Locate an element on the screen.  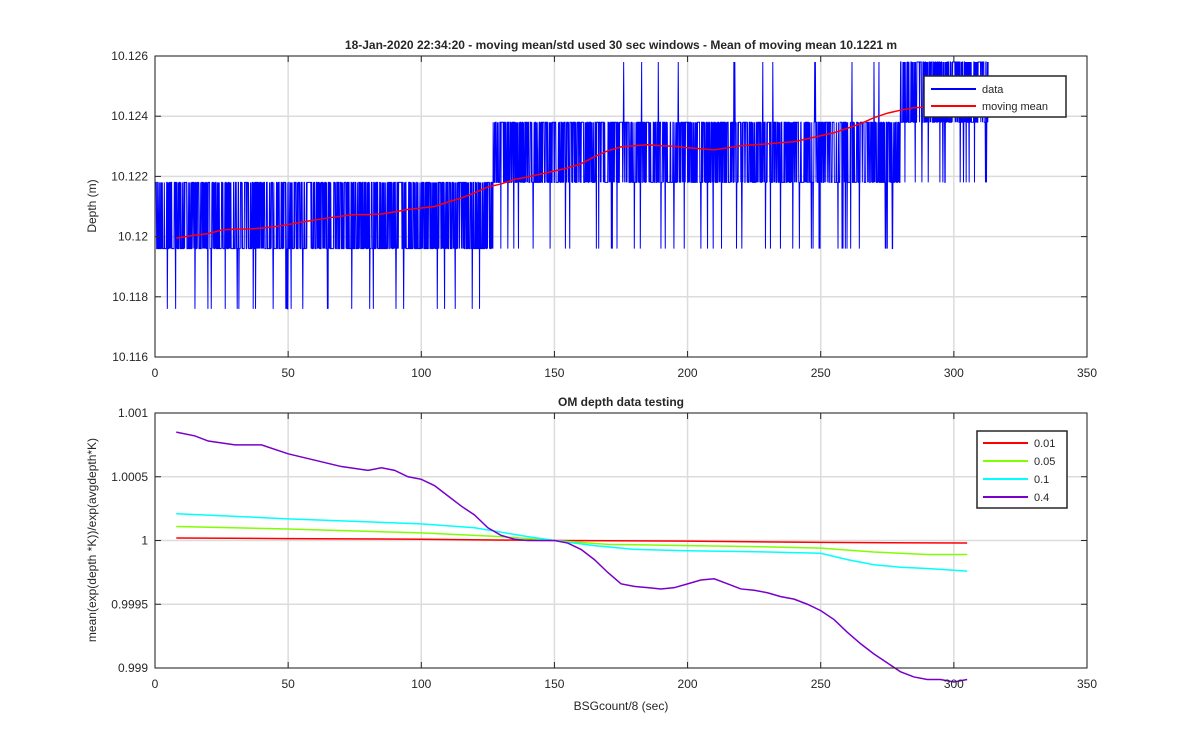
om-x-tick-label: 200 is located at coordinates (688, 684).